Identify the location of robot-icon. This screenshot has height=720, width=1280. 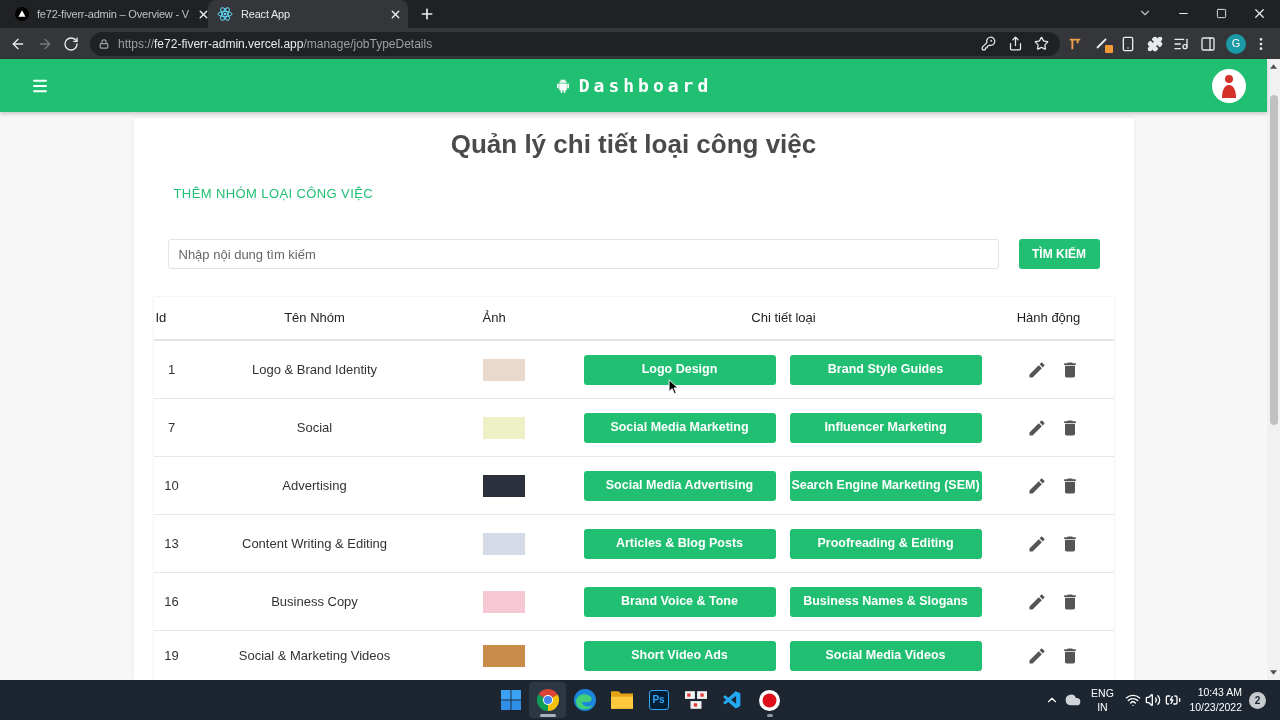
(562, 85).